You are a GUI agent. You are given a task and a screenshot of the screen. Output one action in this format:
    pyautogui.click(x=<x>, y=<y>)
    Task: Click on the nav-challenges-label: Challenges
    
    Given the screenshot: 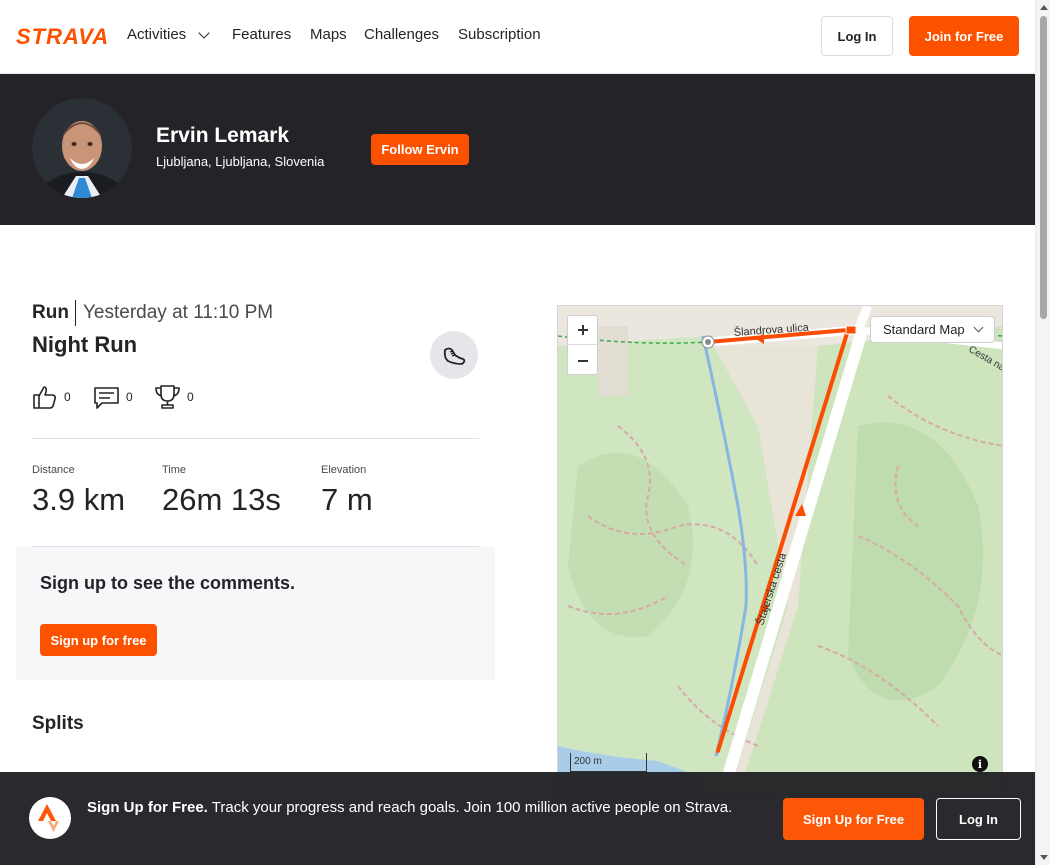 What is the action you would take?
    pyautogui.click(x=402, y=34)
    